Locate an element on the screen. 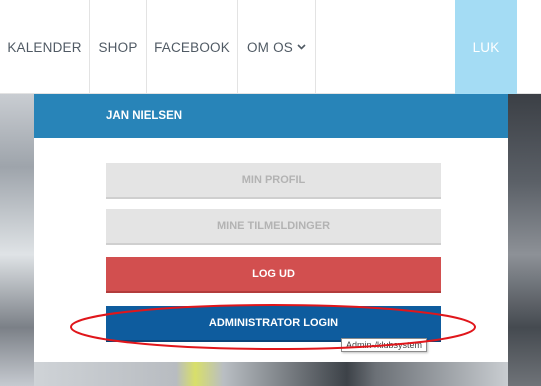  nav-item-label: OM OS is located at coordinates (269, 47).